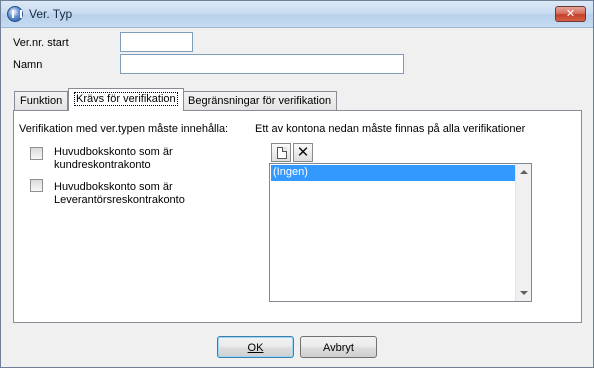 The image size is (594, 368). Describe the element at coordinates (113, 152) in the screenshot. I see `checkbox-kundreskontra-label-line1: Huvudbokskonto som är` at that location.